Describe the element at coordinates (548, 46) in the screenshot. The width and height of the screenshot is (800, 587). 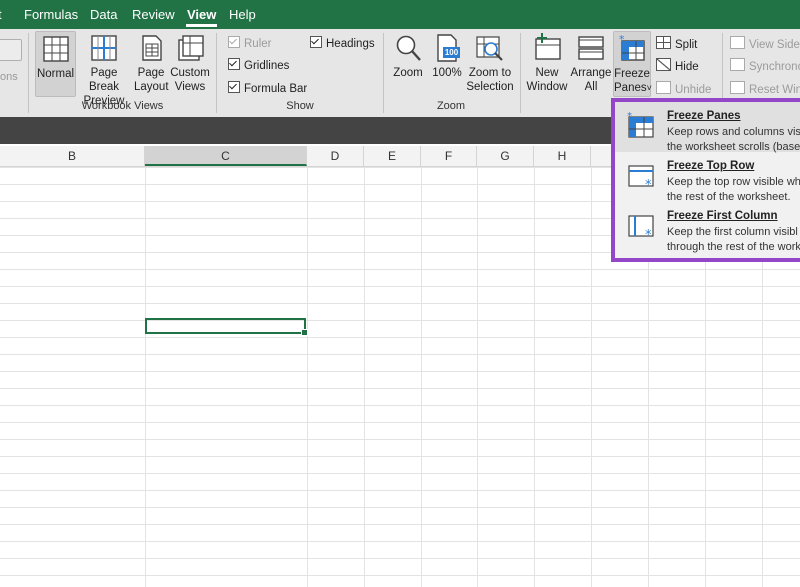
I see `new-window-icon` at that location.